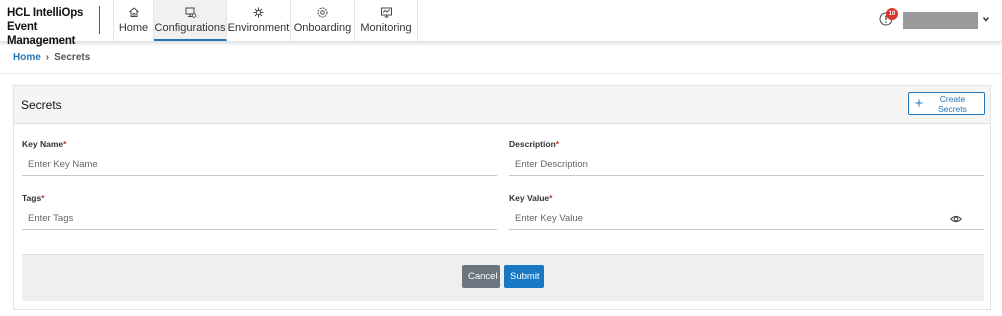 The height and width of the screenshot is (316, 1002). I want to click on home-icon, so click(134, 12).